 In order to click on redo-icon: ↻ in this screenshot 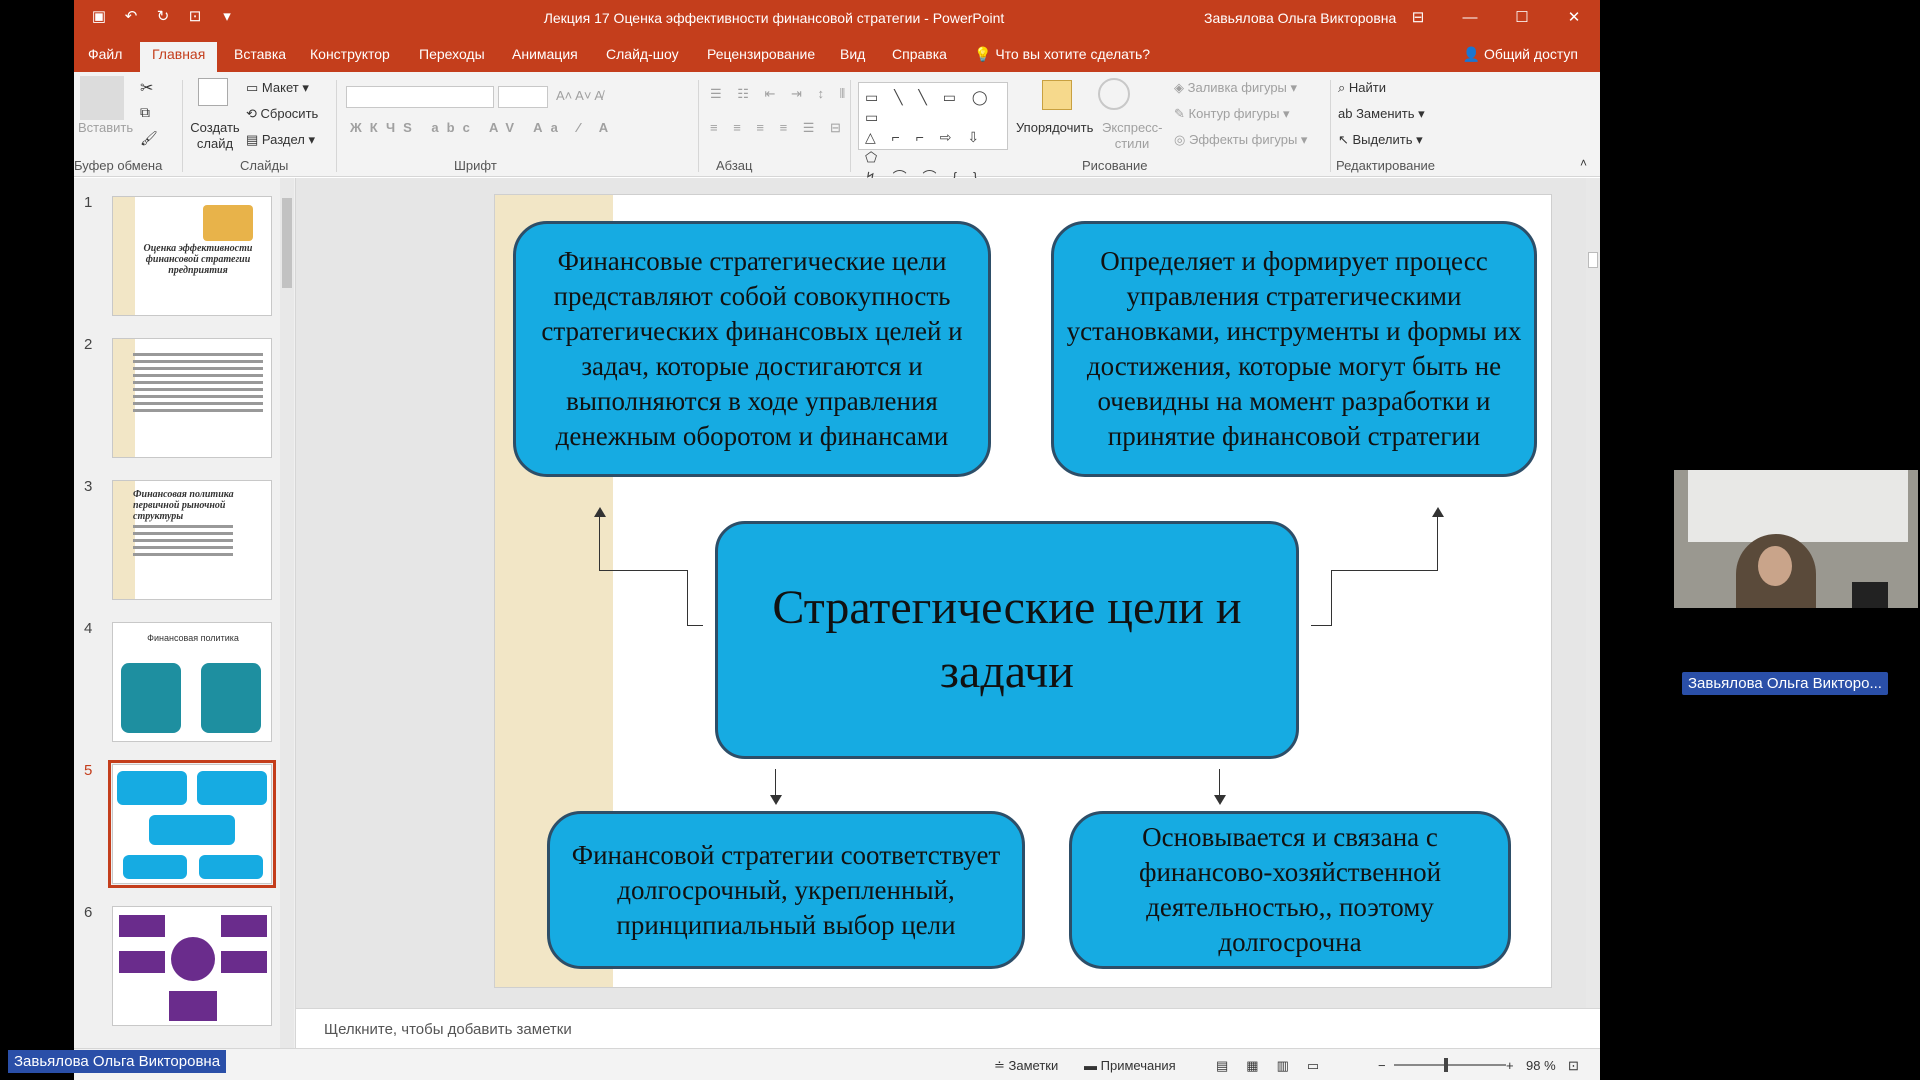, I will do `click(163, 17)`.